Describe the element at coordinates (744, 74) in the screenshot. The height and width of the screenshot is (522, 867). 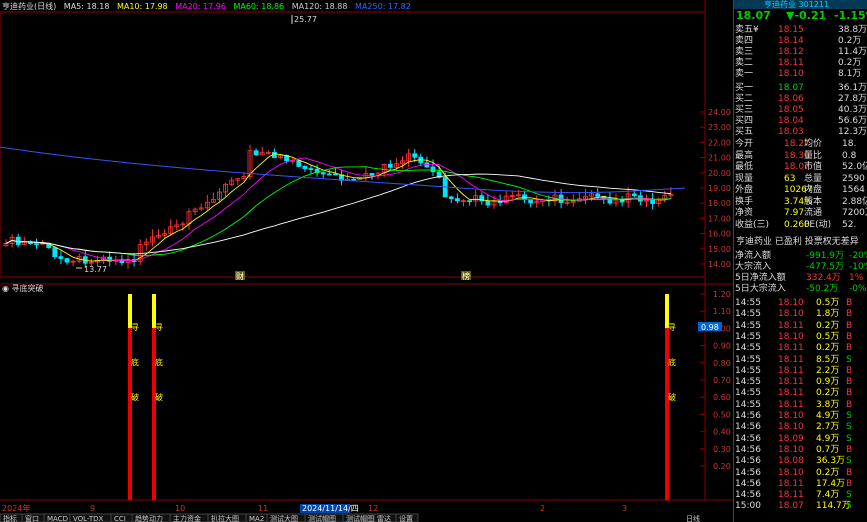
I see `ask-label: 卖一` at that location.